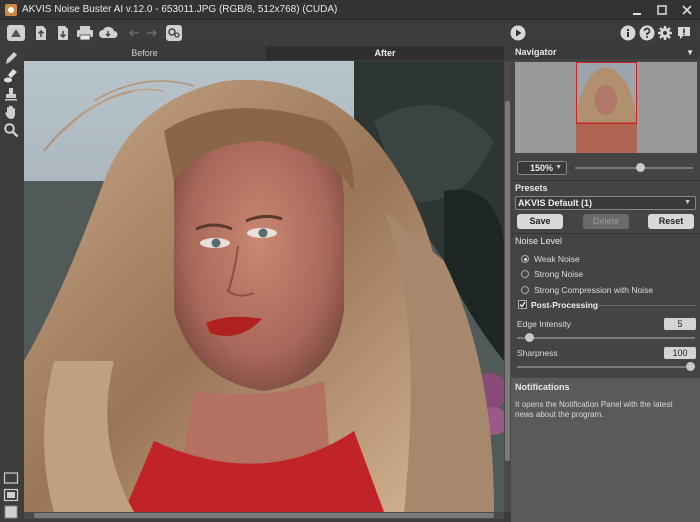 The image size is (700, 522). I want to click on noise-level-title: Noise Level, so click(539, 241).